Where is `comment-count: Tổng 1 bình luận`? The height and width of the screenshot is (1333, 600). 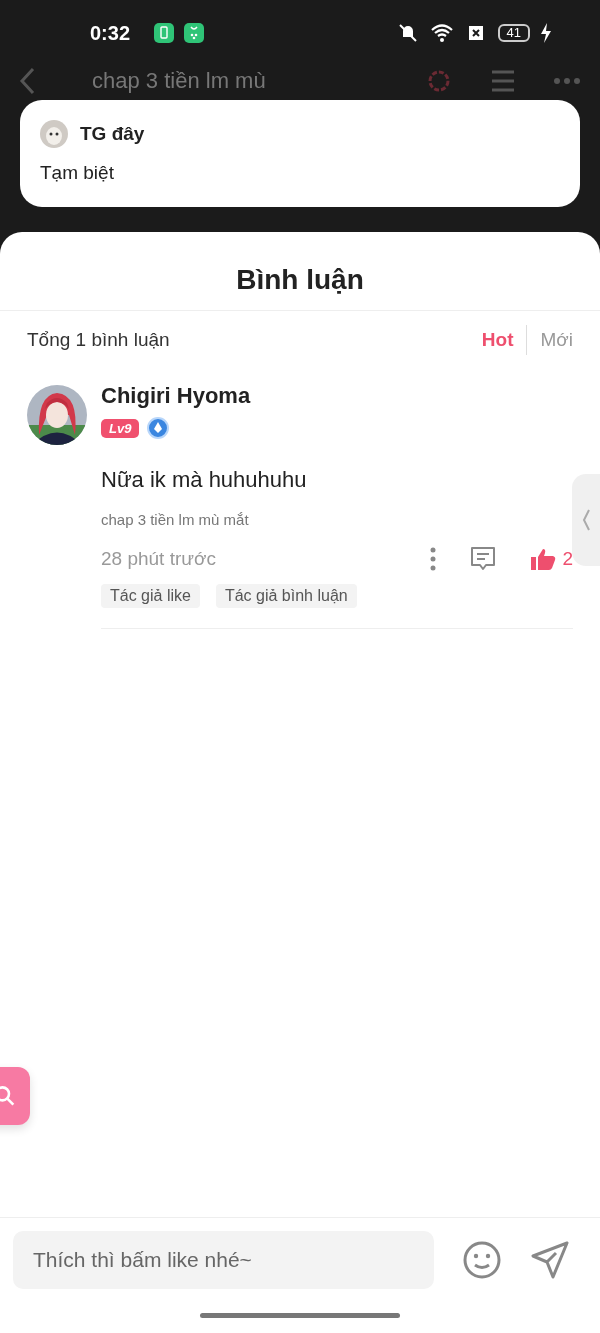
comment-count: Tổng 1 bình luận is located at coordinates (98, 340).